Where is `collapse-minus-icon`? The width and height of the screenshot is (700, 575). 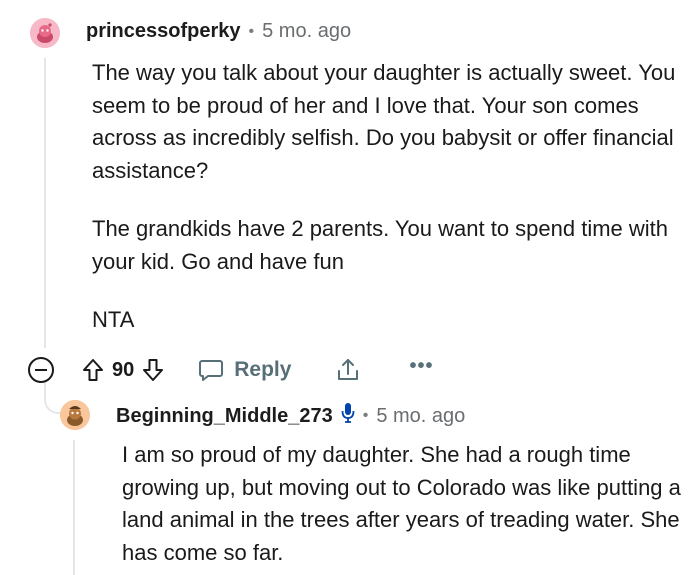 collapse-minus-icon is located at coordinates (41, 370).